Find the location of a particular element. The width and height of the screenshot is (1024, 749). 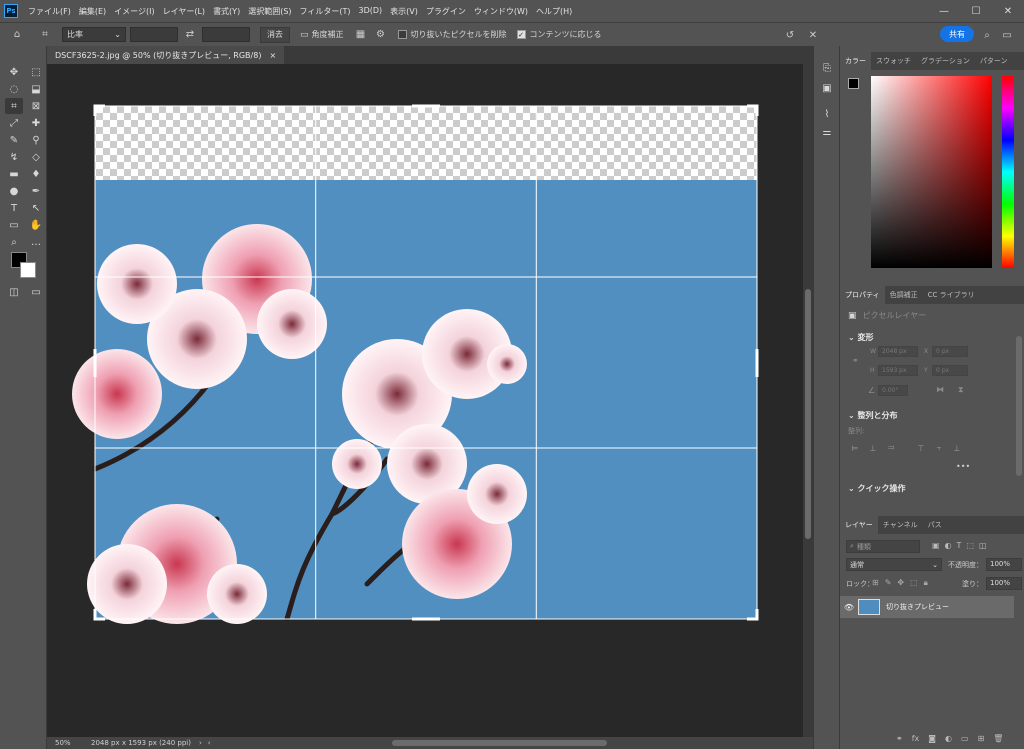

maximize-button: ☐ is located at coordinates (976, 11).